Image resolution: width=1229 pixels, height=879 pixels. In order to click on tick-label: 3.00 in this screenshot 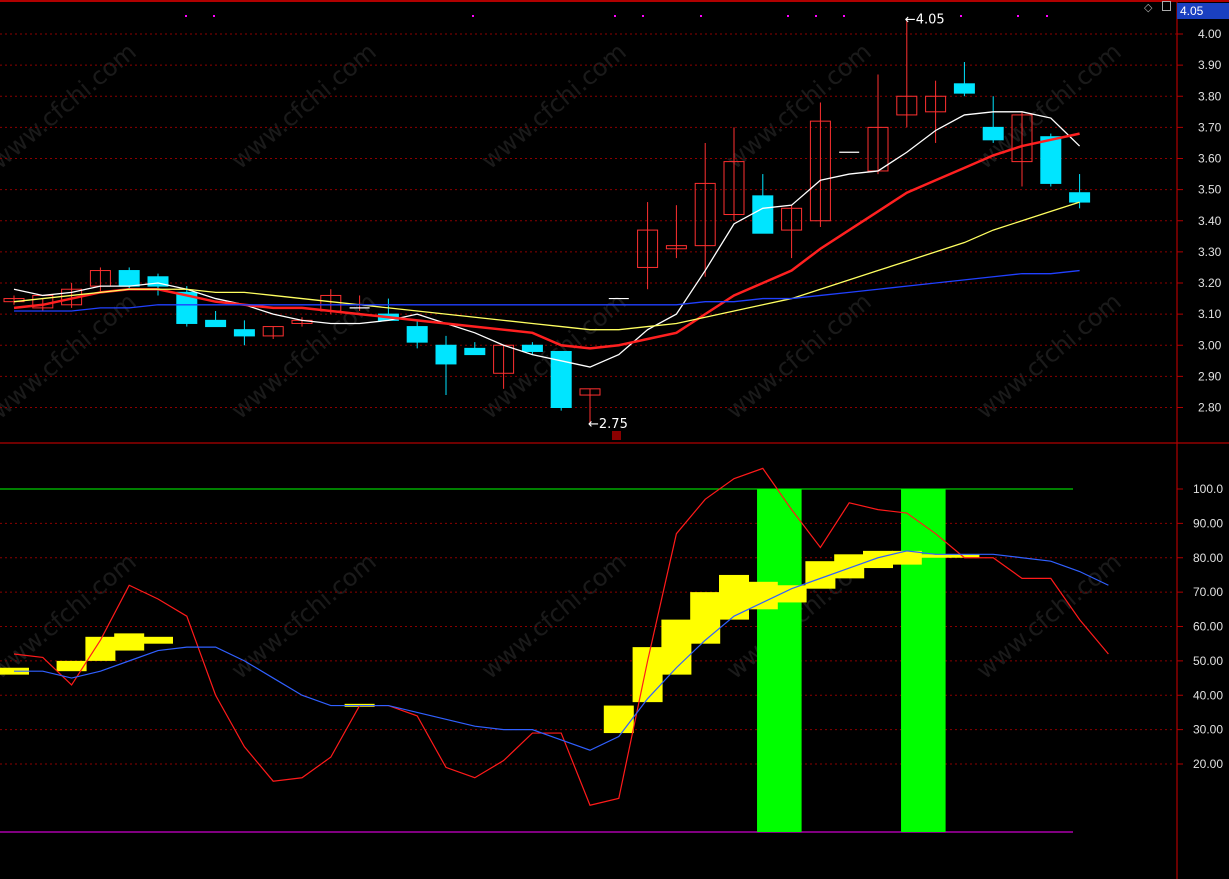, I will do `click(1210, 345)`.